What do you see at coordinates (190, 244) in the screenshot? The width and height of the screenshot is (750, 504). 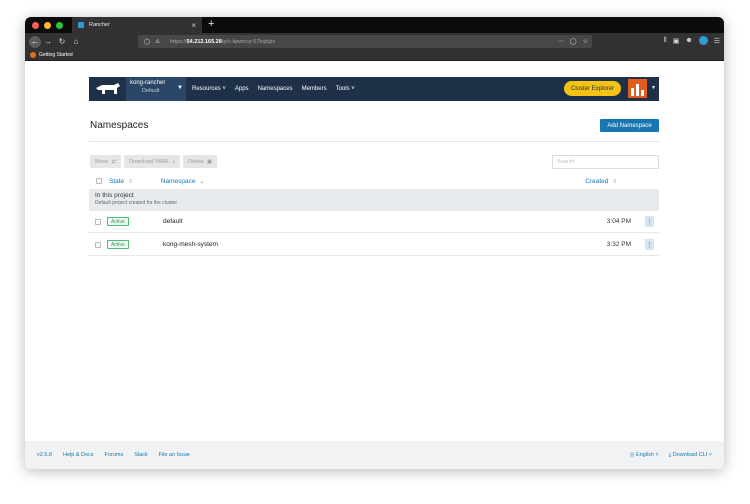 I see `namespace-name: kong-mesh-system` at bounding box center [190, 244].